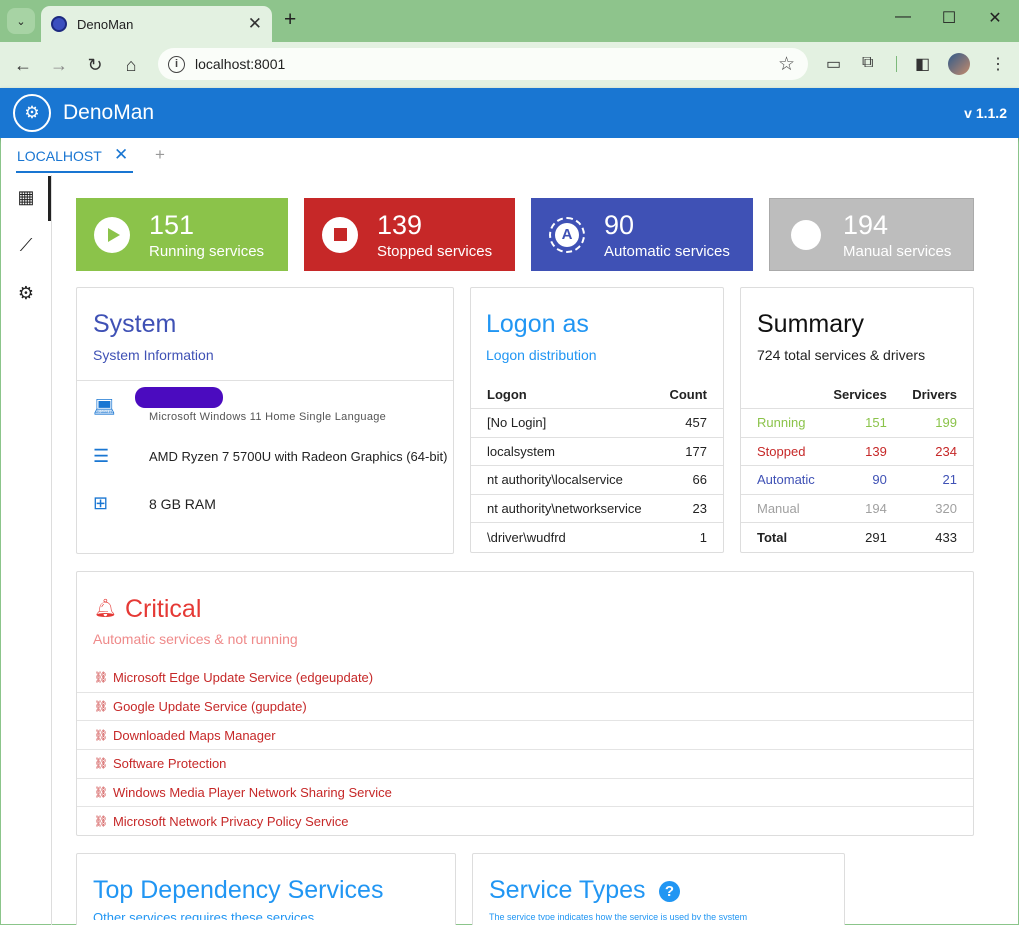  Describe the element at coordinates (26, 197) in the screenshot. I see `dashboard-icon: ▦` at that location.